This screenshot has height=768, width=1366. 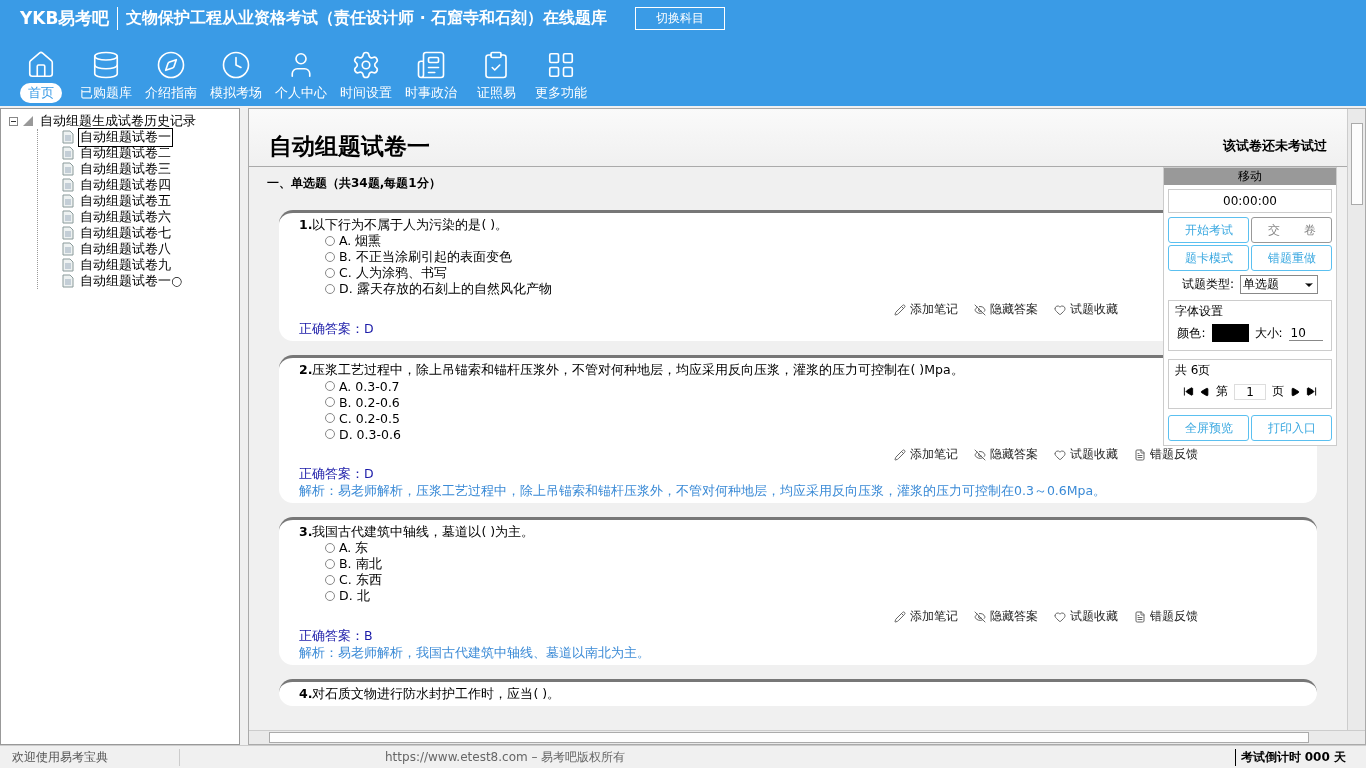 What do you see at coordinates (393, 273) in the screenshot?
I see `option-text: C. 人为涂鸦、书写` at bounding box center [393, 273].